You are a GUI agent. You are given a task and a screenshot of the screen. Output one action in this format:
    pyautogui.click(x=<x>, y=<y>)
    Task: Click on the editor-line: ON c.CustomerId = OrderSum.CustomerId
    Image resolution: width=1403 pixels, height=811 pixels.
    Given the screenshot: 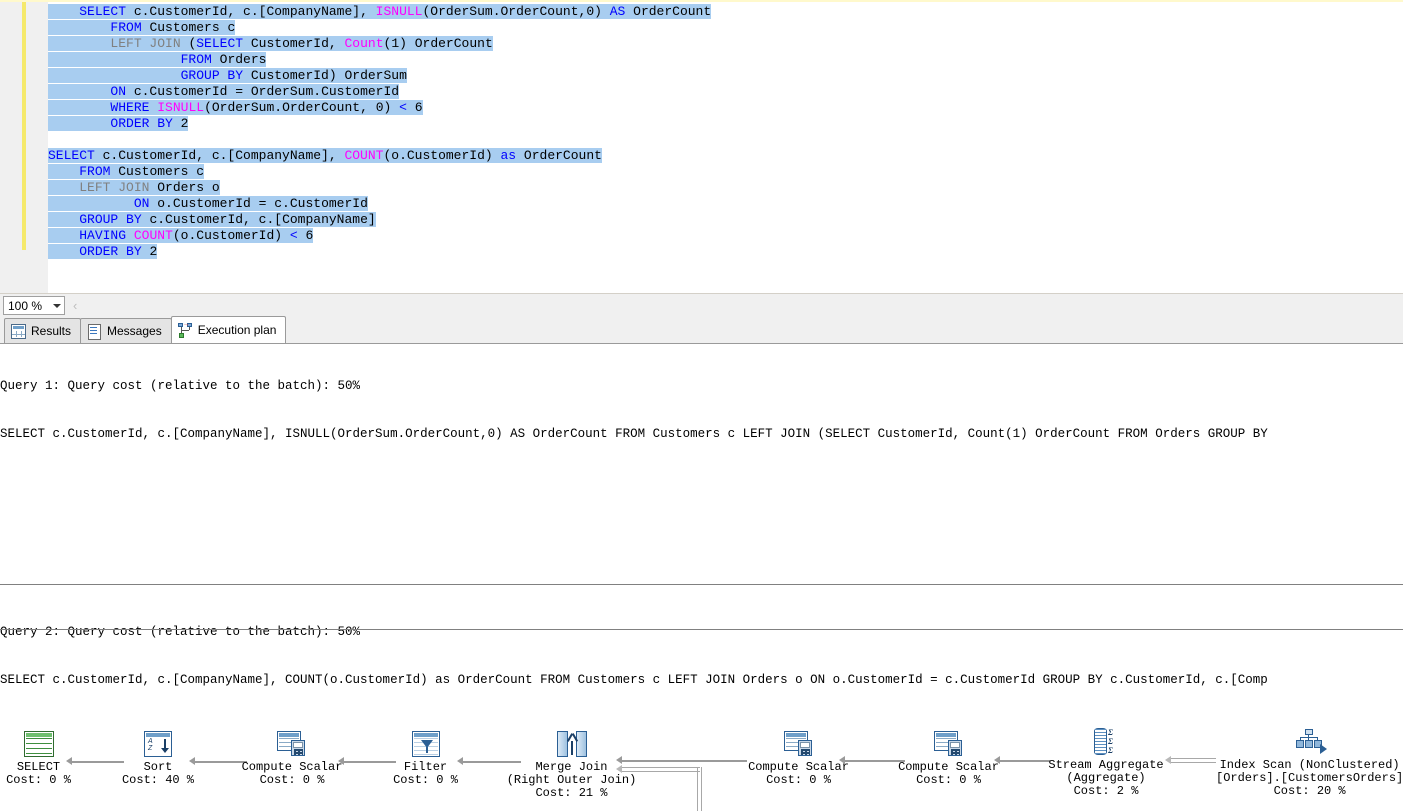 What is the action you would take?
    pyautogui.click(x=725, y=92)
    